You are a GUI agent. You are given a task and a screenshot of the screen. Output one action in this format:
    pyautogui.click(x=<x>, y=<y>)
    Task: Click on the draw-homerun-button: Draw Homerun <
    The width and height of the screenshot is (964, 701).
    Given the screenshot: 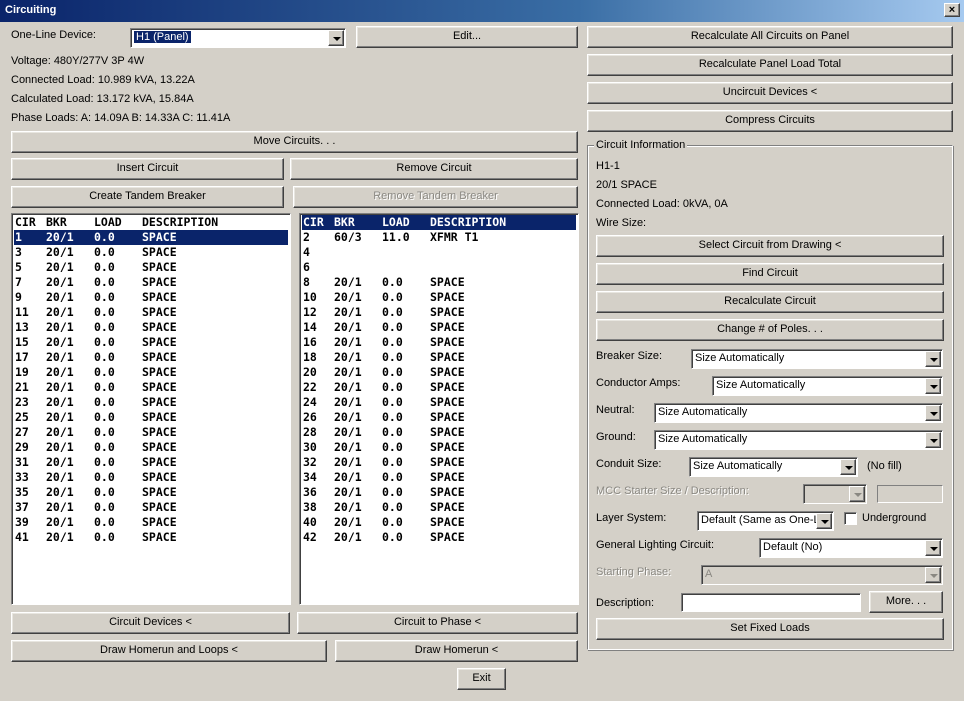 What is the action you would take?
    pyautogui.click(x=456, y=651)
    